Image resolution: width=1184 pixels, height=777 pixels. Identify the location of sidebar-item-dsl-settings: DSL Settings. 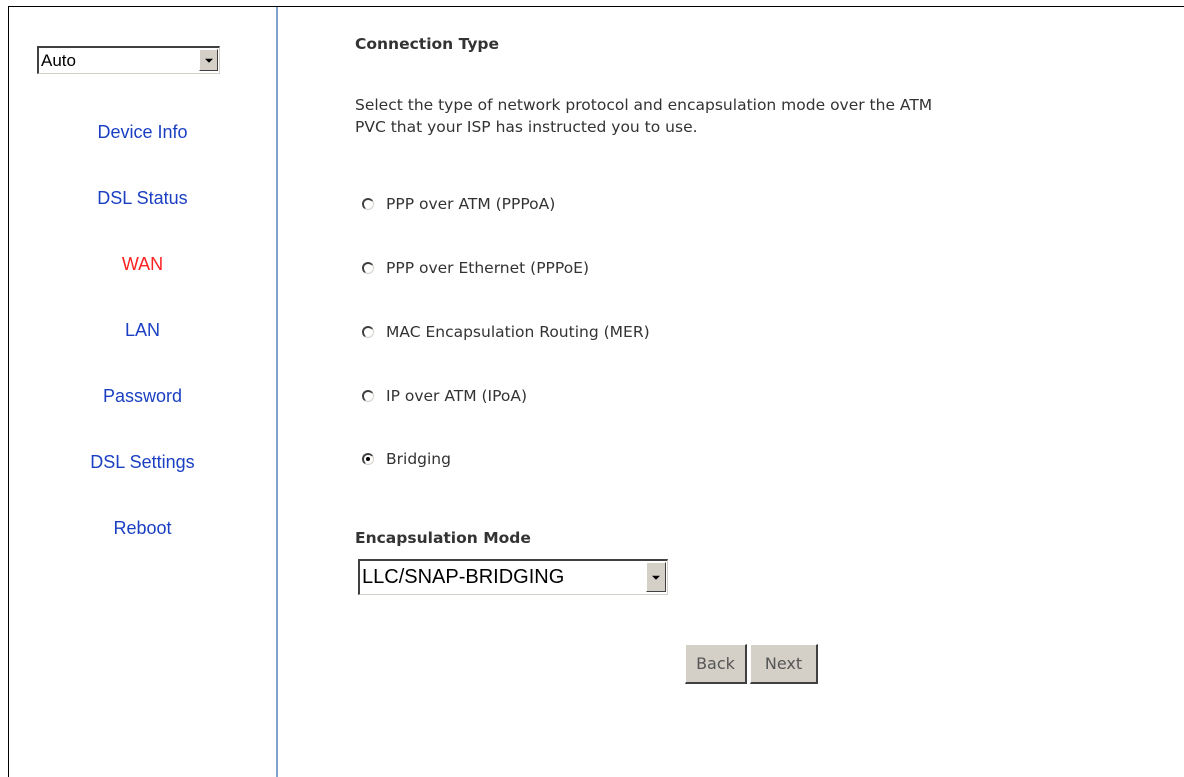
(142, 462).